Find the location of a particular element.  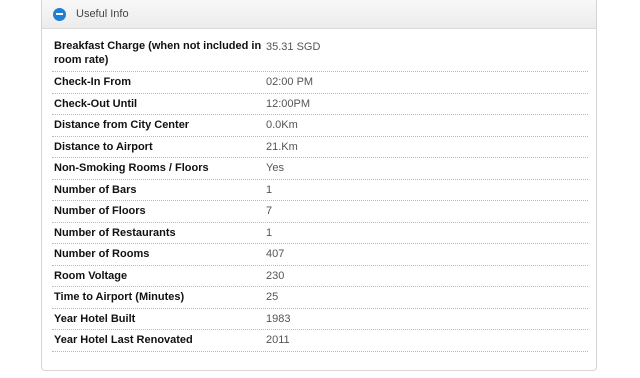

row-value: 0.0Km is located at coordinates (282, 125).